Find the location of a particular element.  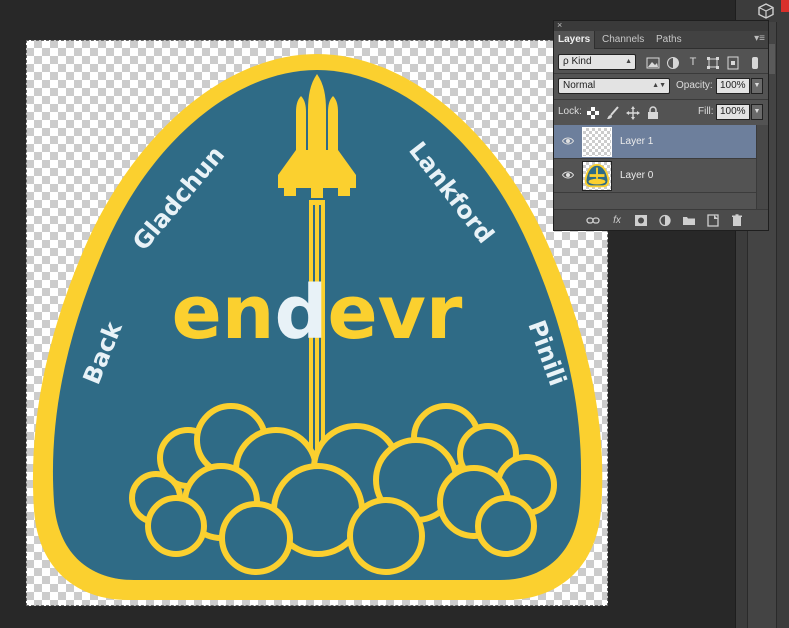

lock-brush-icon is located at coordinates (613, 113).